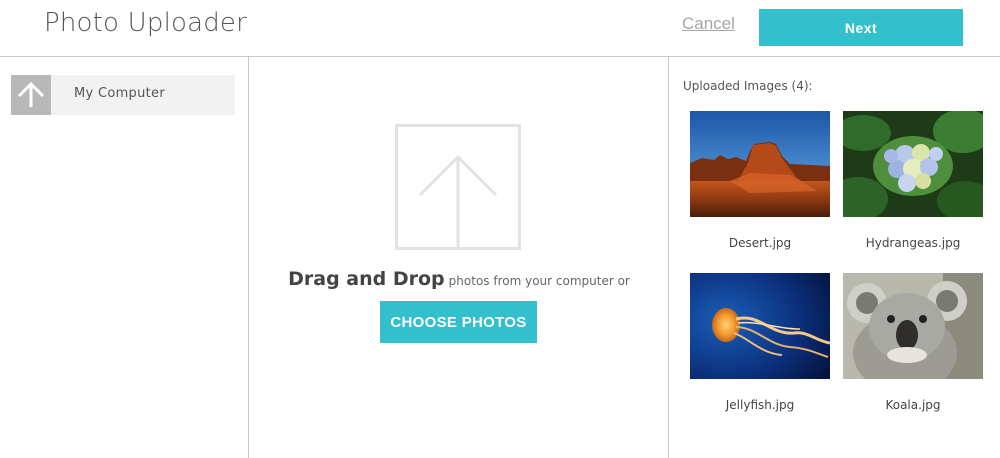 The height and width of the screenshot is (458, 1000). Describe the element at coordinates (760, 164) in the screenshot. I see `desert-photo` at that location.